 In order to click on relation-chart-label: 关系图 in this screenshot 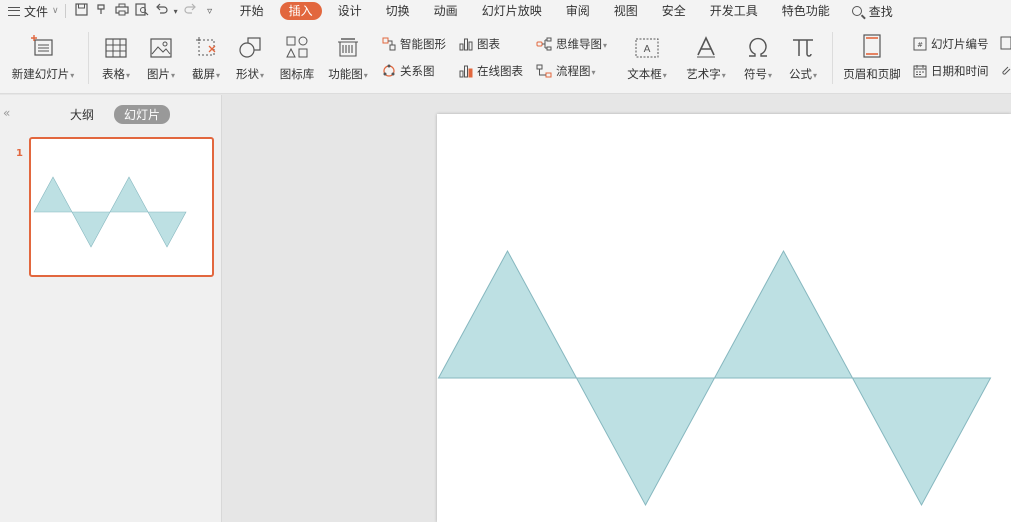, I will do `click(417, 71)`.